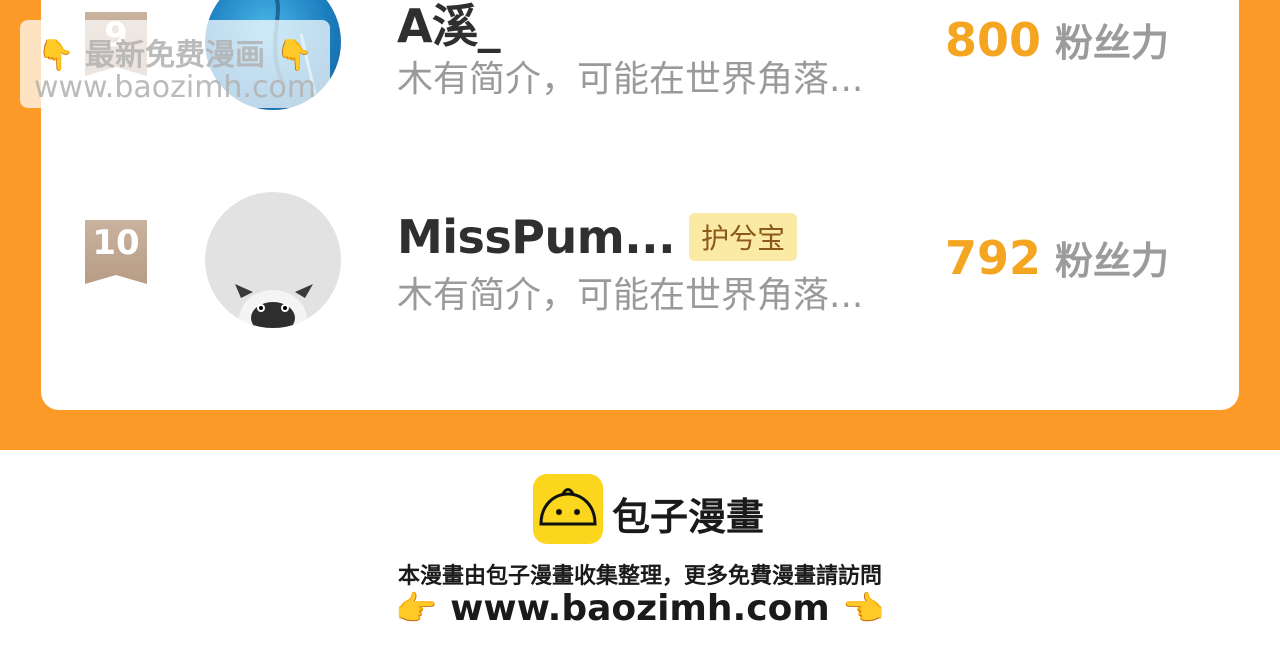  I want to click on pointing-left-hand-icon: 👈, so click(863, 609).